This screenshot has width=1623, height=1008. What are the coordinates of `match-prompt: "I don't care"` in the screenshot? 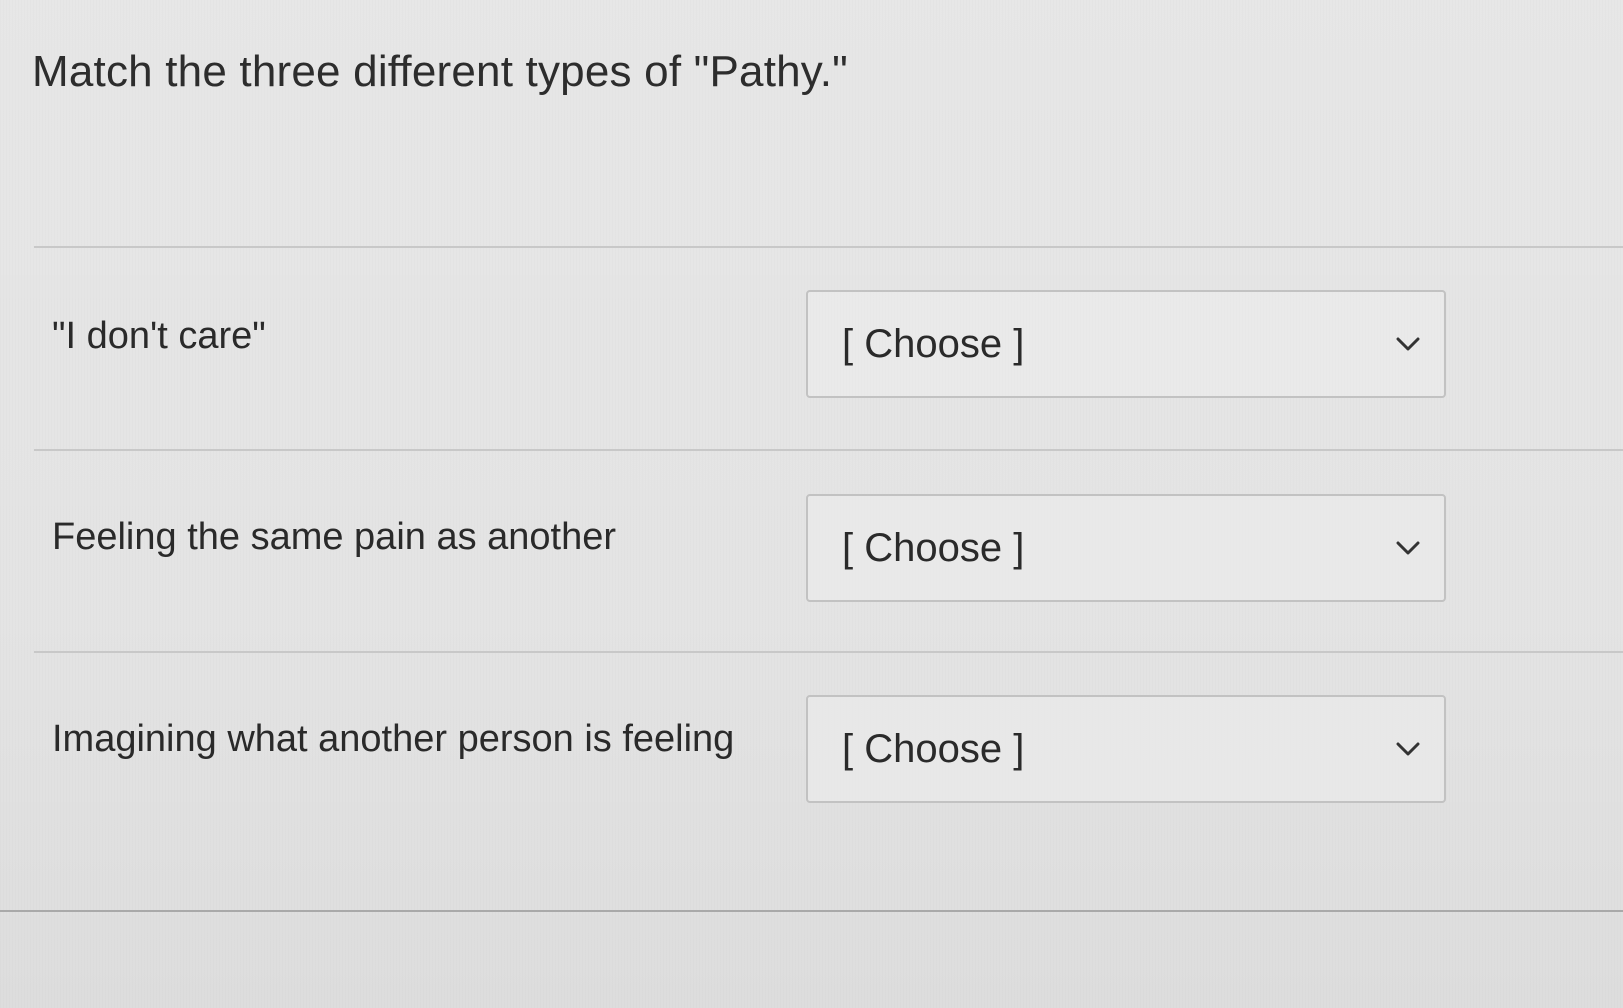 It's located at (159, 336).